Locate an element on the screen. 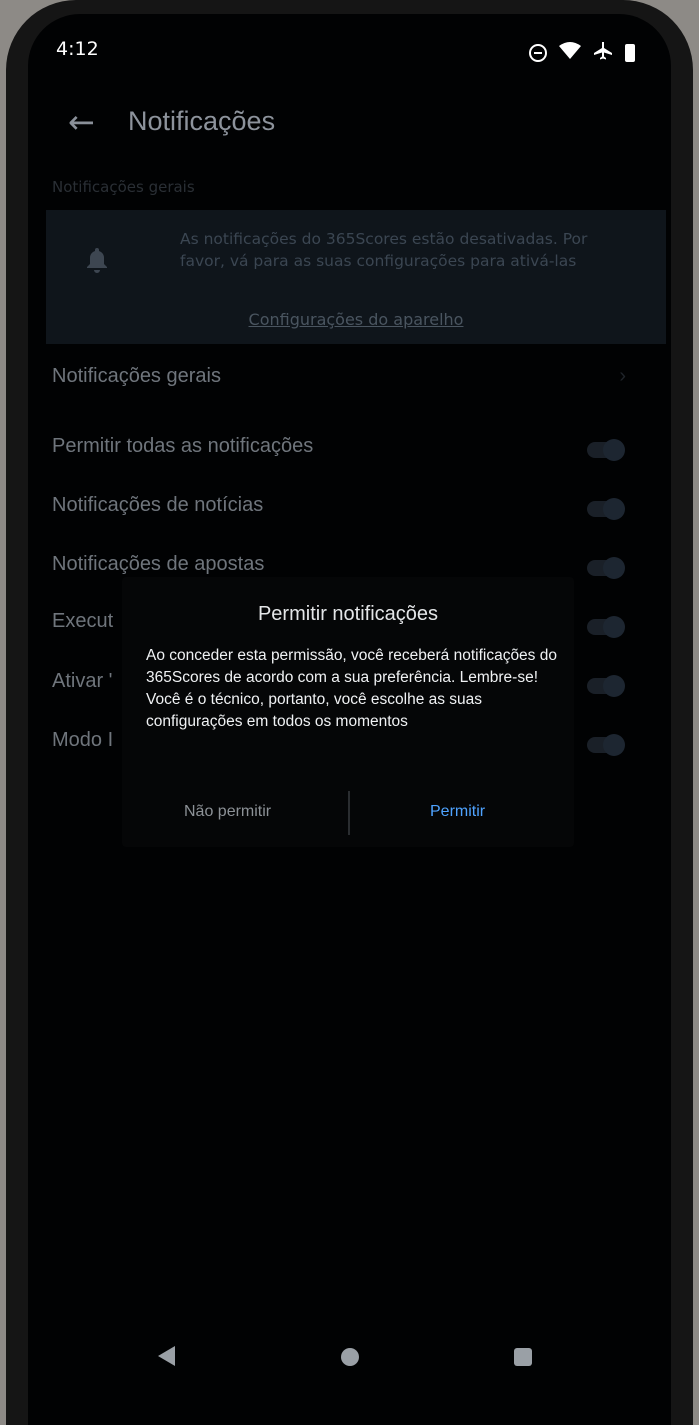 The image size is (699, 1425). settings-row-general: Notificações gerais › is located at coordinates (352, 376).